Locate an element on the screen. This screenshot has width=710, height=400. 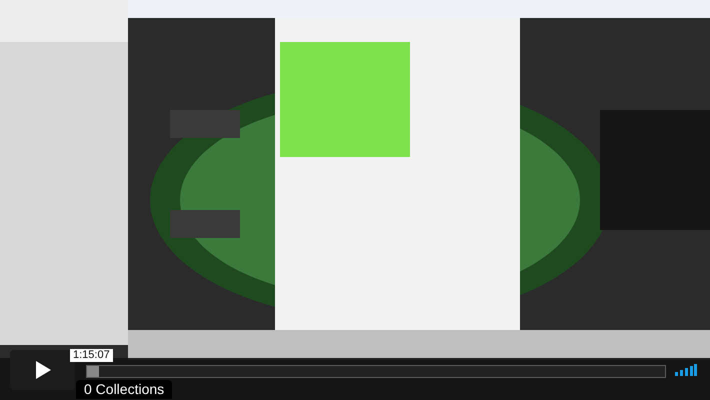
volume-icon is located at coordinates (686, 370).